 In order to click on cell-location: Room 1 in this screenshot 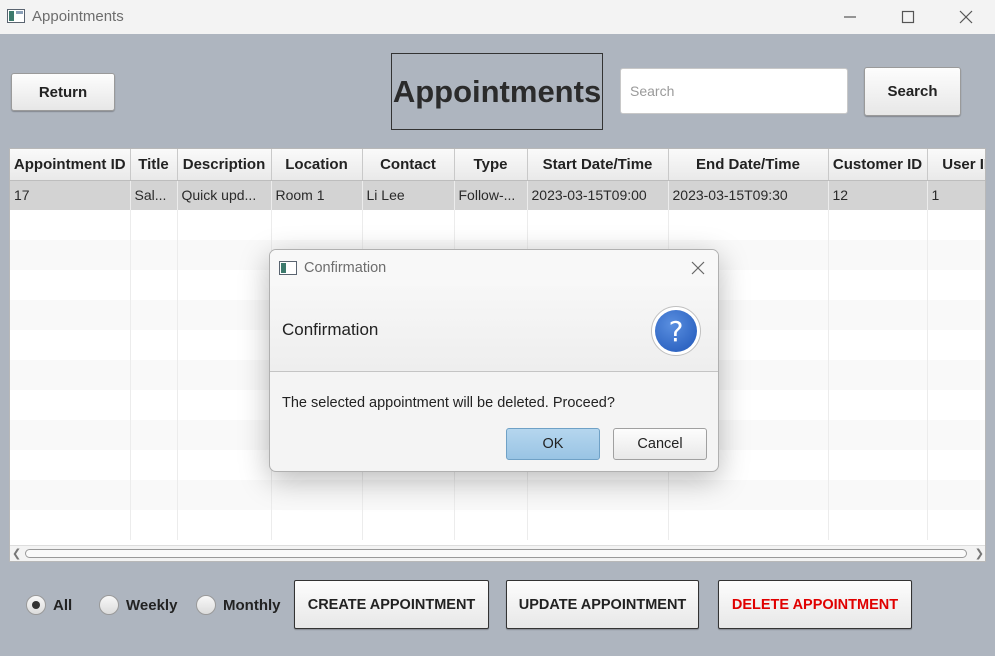, I will do `click(317, 195)`.